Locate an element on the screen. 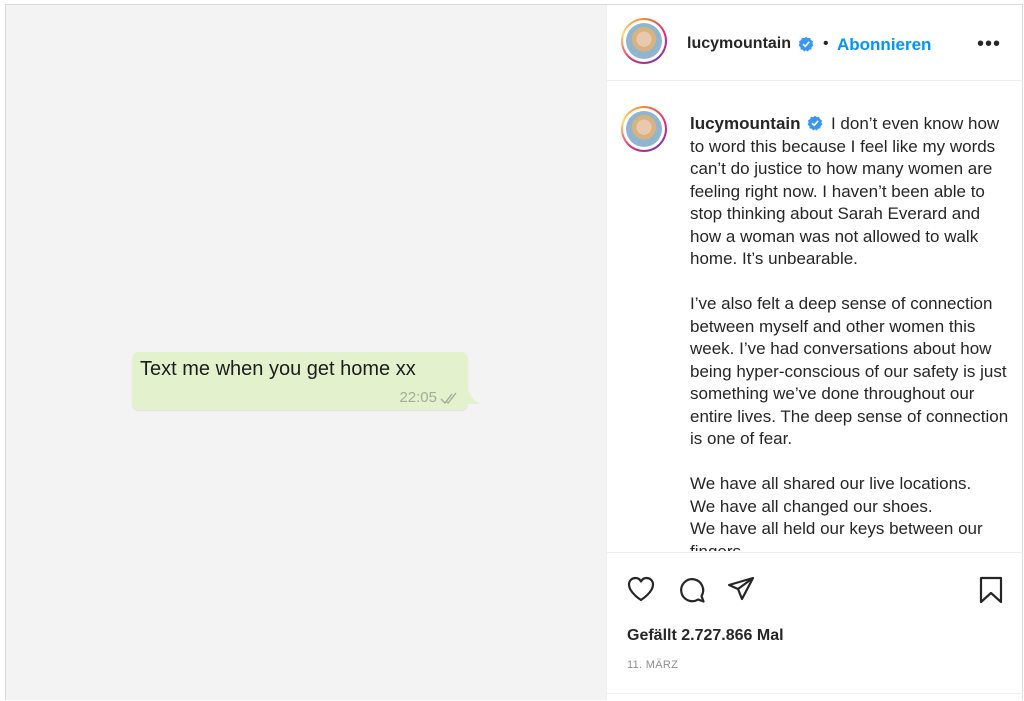 The height and width of the screenshot is (701, 1024). caption-avatar is located at coordinates (644, 129).